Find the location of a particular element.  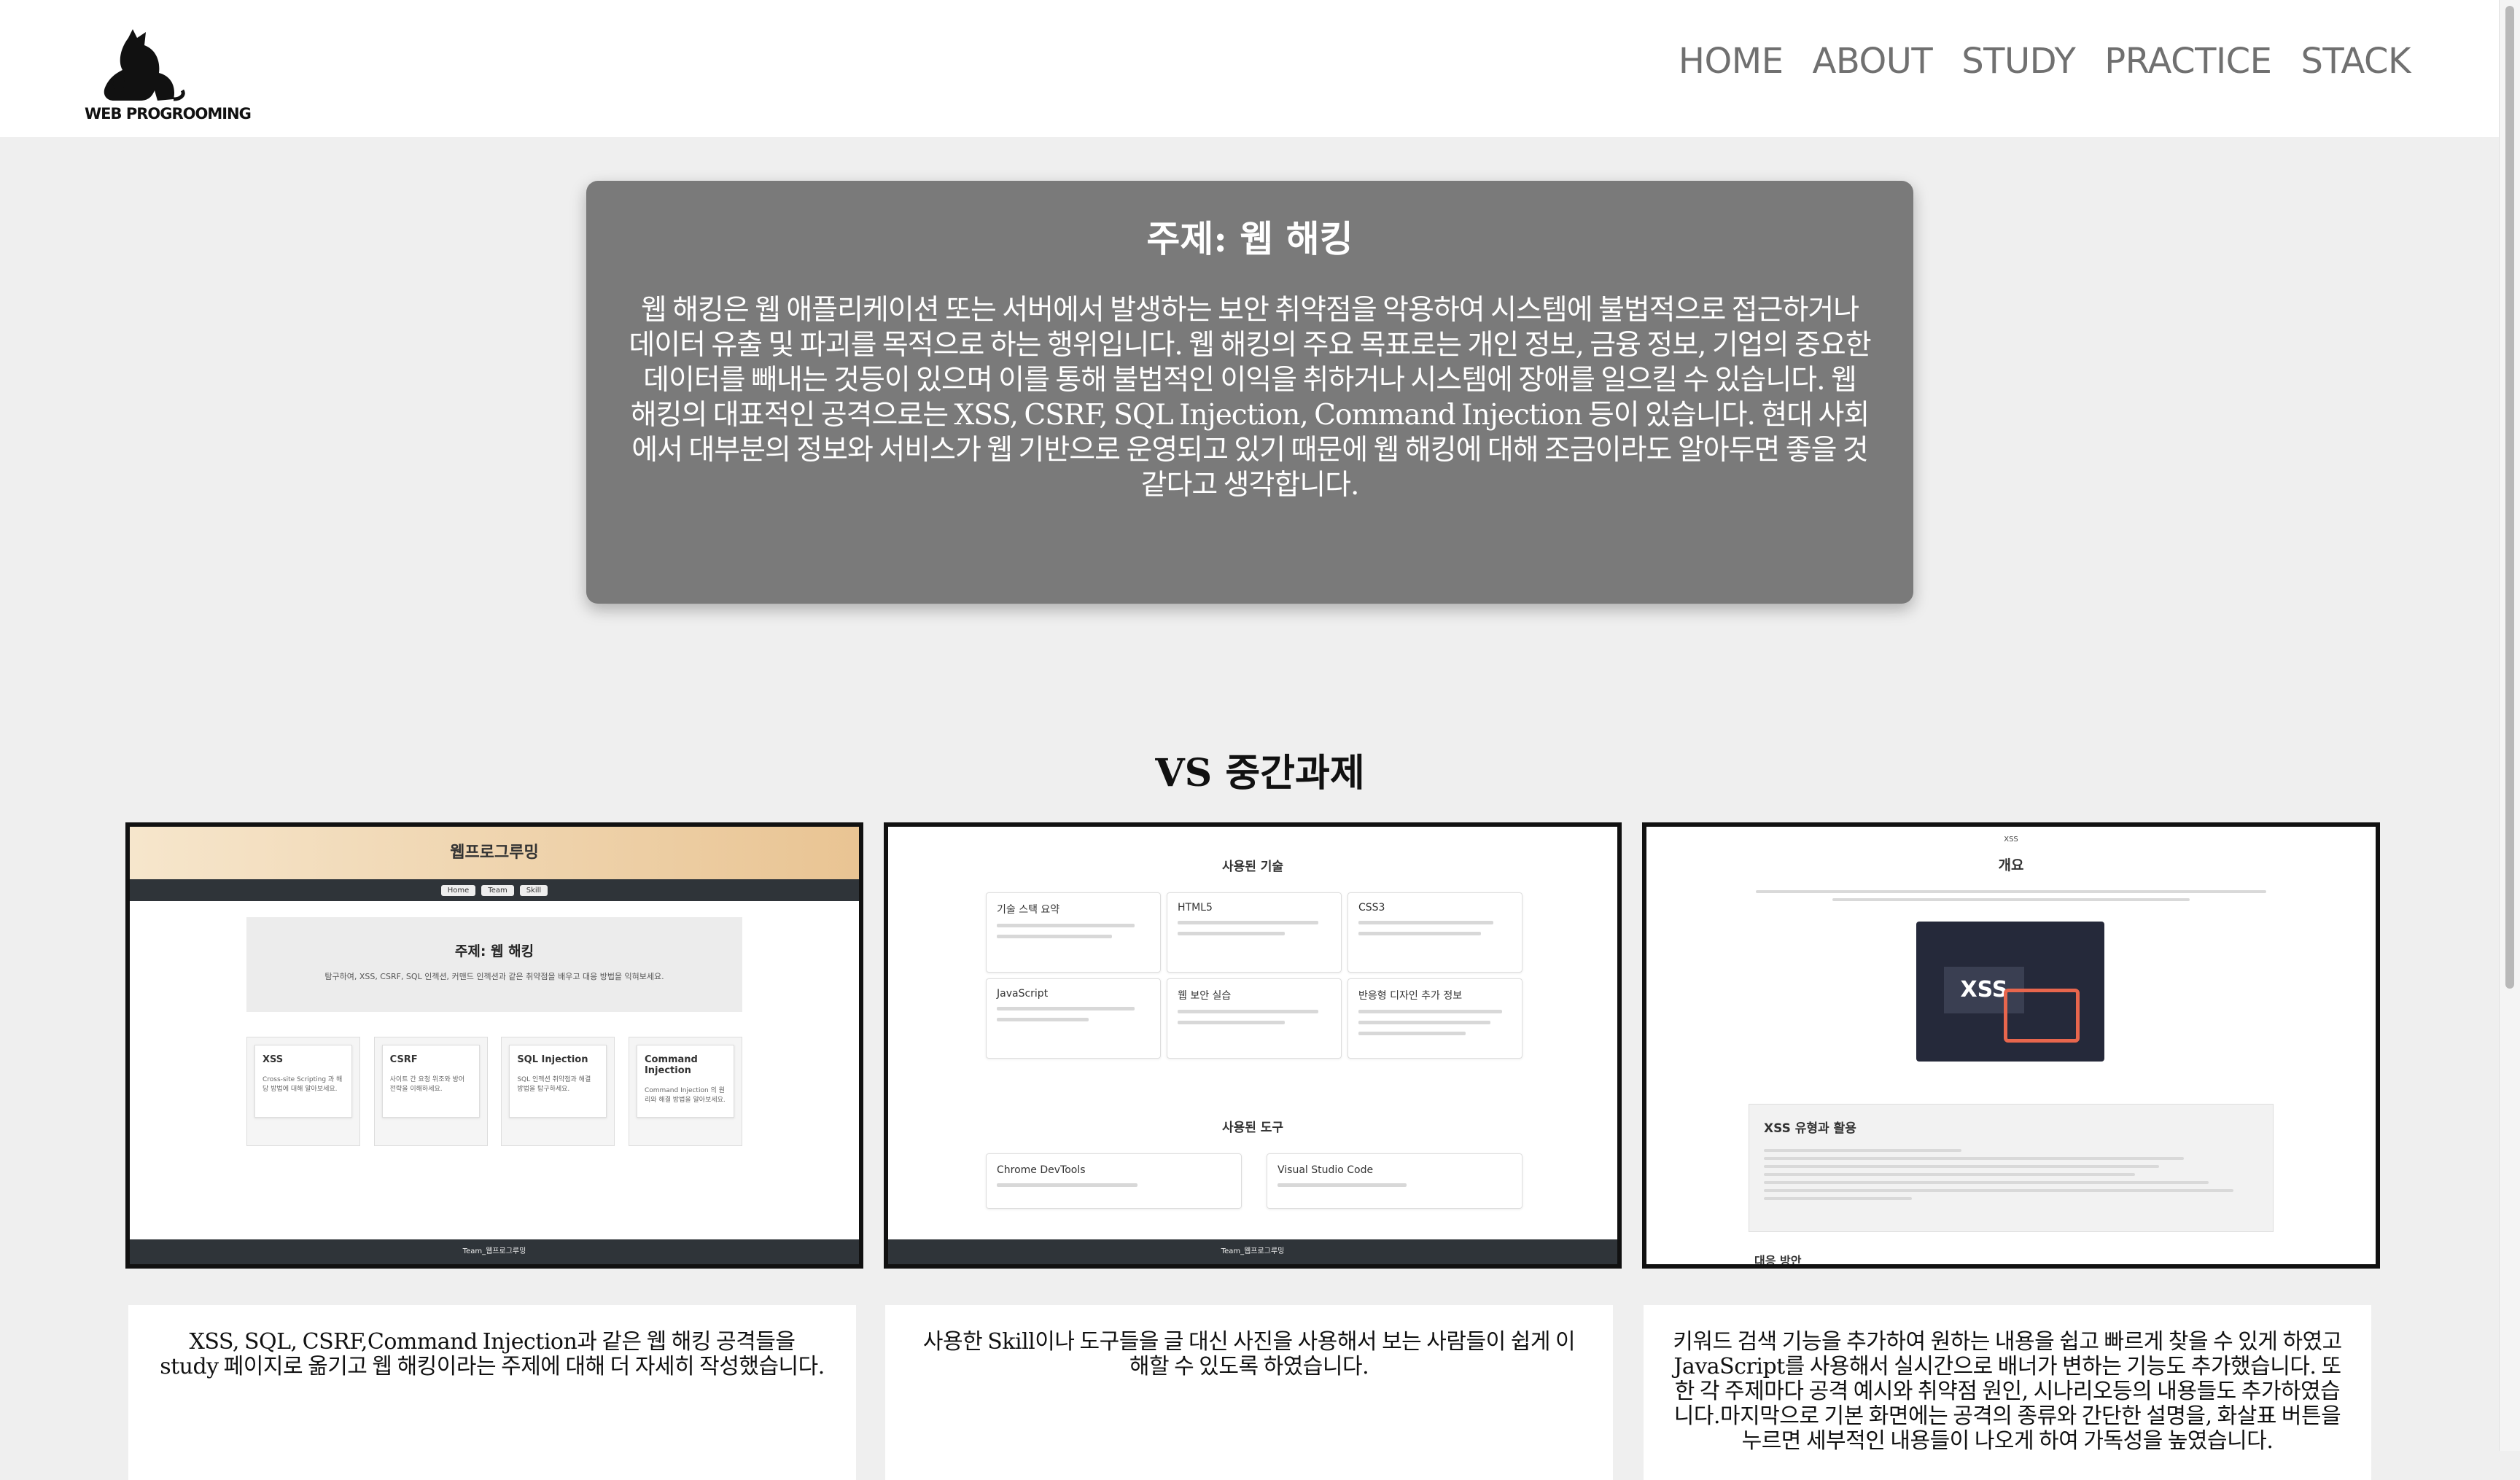

shot3-intro-lines is located at coordinates (2011, 893).